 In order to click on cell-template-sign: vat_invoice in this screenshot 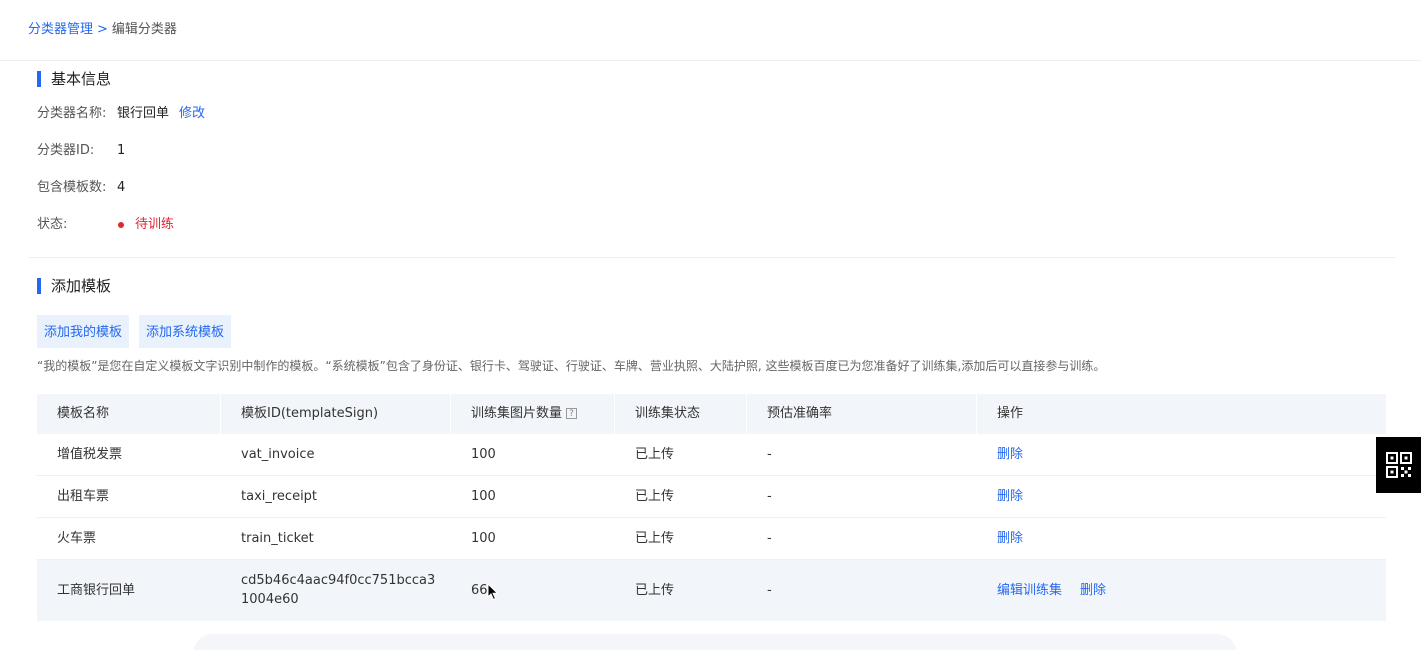, I will do `click(278, 454)`.